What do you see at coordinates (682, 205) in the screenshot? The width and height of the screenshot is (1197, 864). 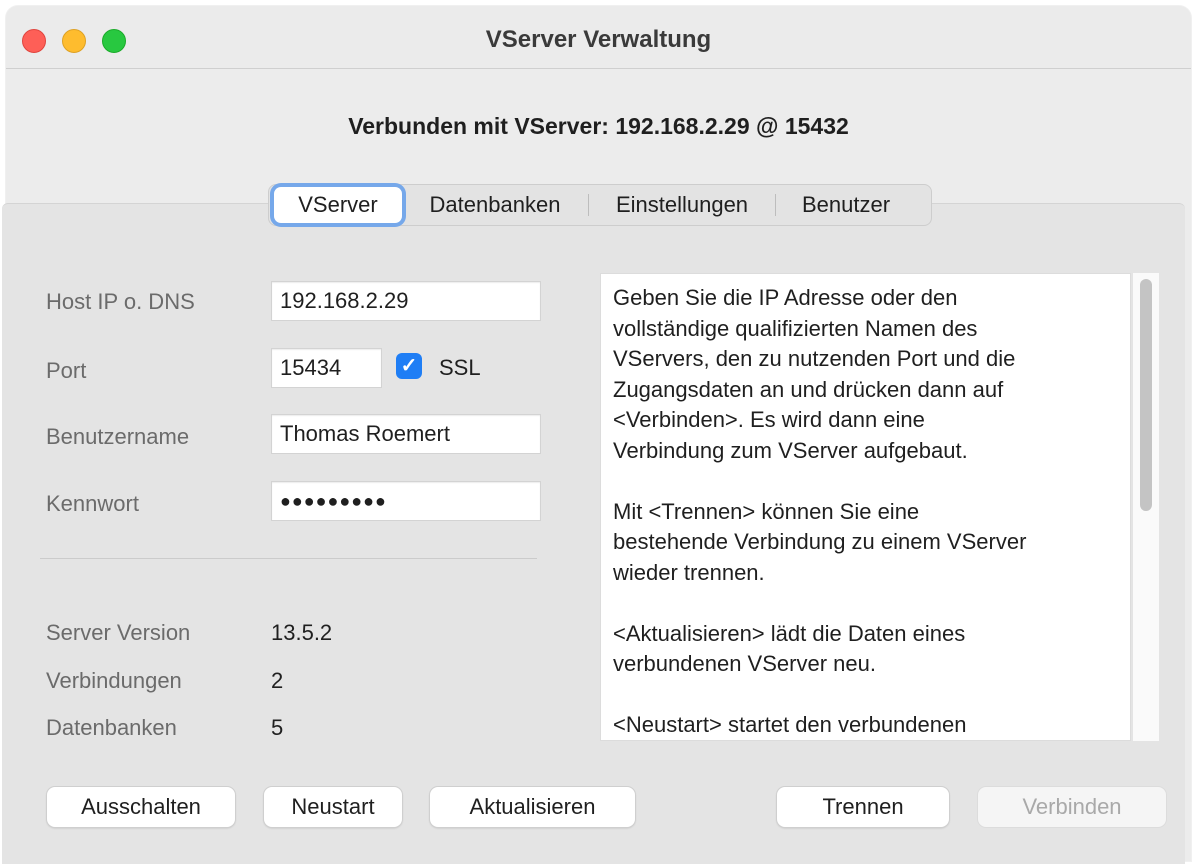 I see `tab-einstellungen: Einstellungen` at bounding box center [682, 205].